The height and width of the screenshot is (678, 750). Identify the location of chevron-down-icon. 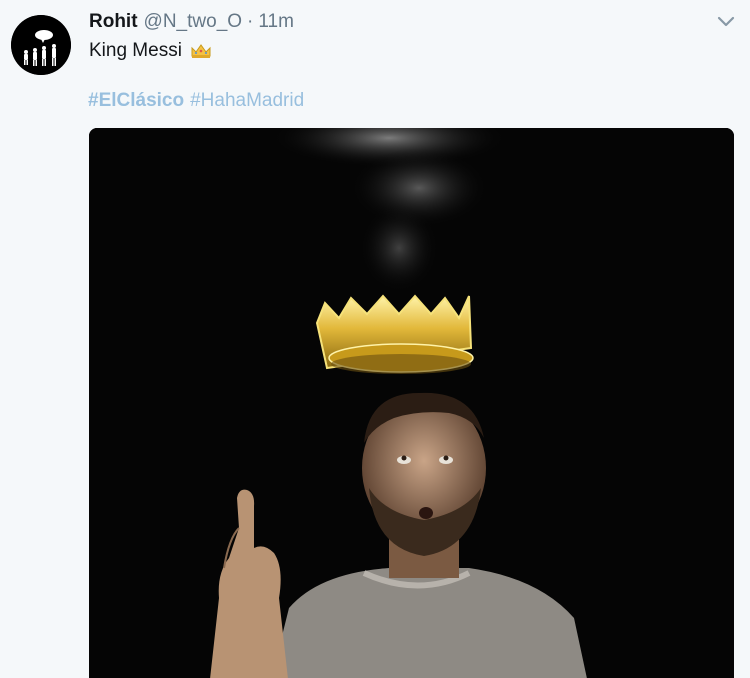
(726, 22).